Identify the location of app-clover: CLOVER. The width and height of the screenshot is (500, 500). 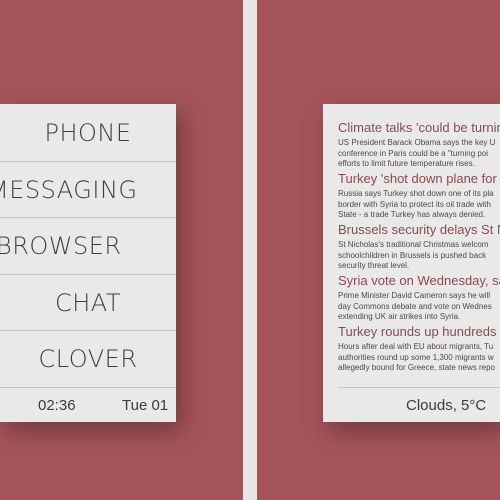
(88, 359).